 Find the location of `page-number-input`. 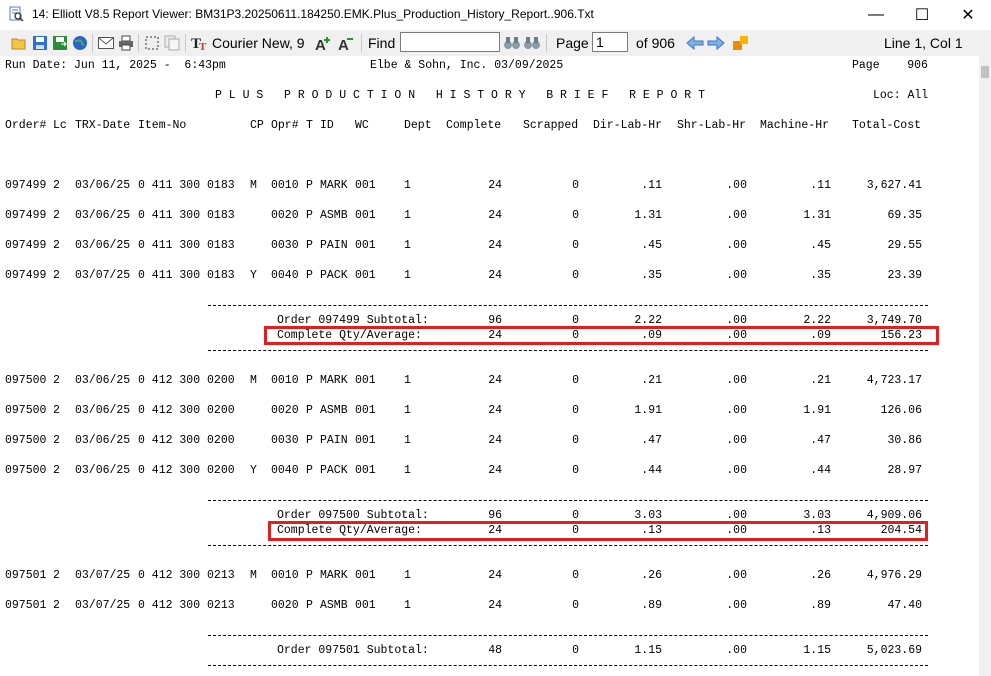

page-number-input is located at coordinates (610, 42).